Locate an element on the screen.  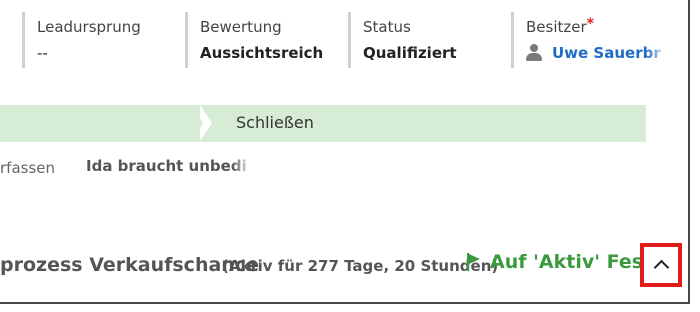
field-value: Aussichtsreich is located at coordinates (262, 53).